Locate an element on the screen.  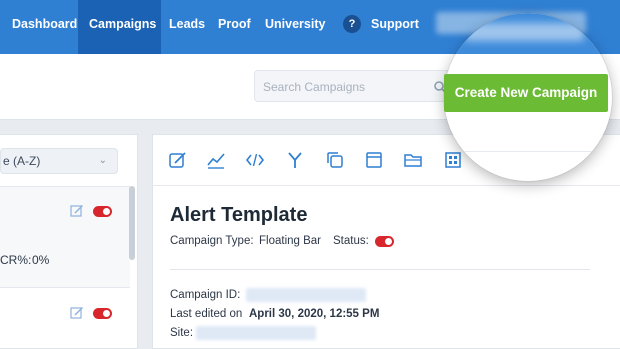
search-box is located at coordinates (352, 86).